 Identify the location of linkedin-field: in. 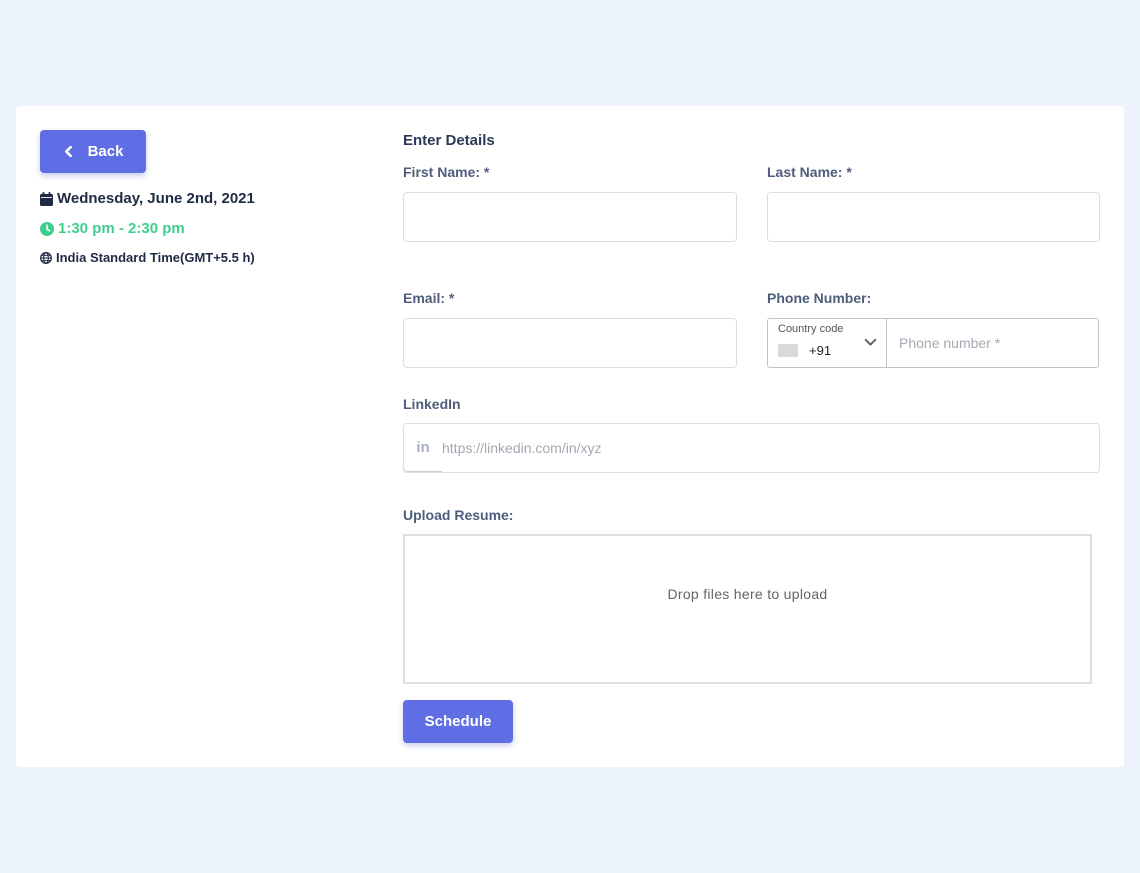
(751, 448).